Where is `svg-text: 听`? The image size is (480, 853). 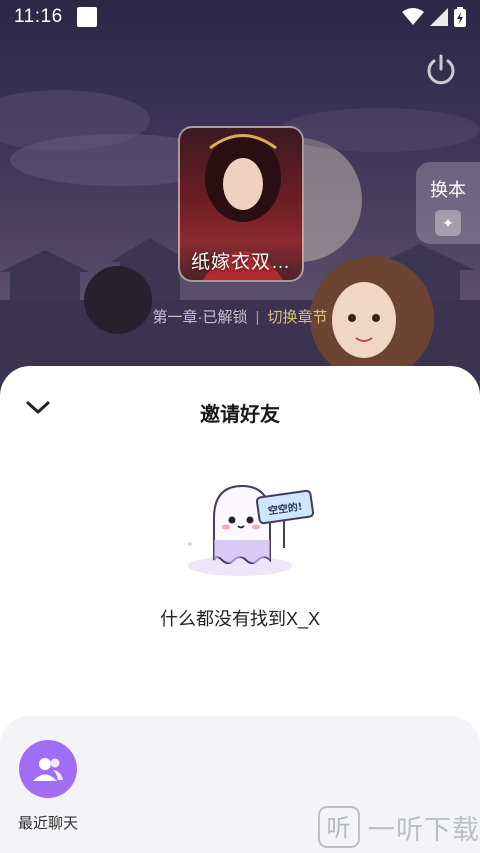 svg-text: 听 is located at coordinates (339, 828).